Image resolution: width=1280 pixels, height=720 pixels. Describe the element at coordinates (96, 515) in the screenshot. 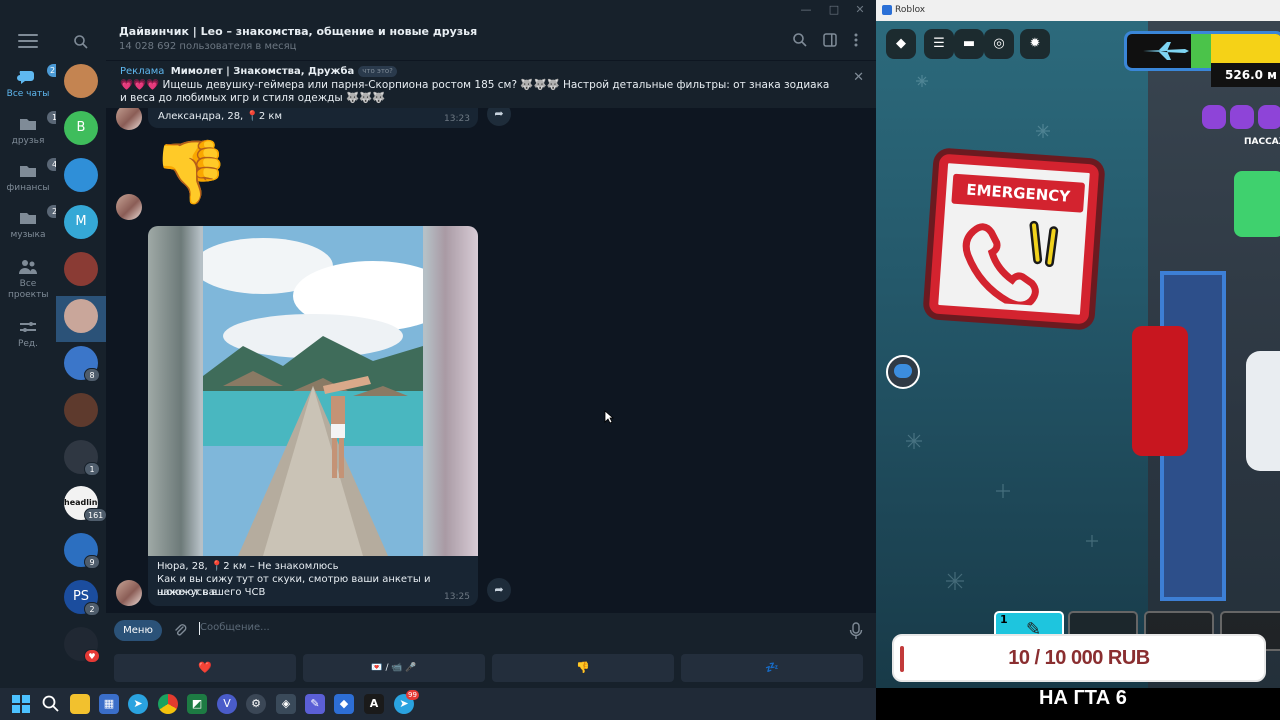

I see `chat-unread-badge: 161` at that location.